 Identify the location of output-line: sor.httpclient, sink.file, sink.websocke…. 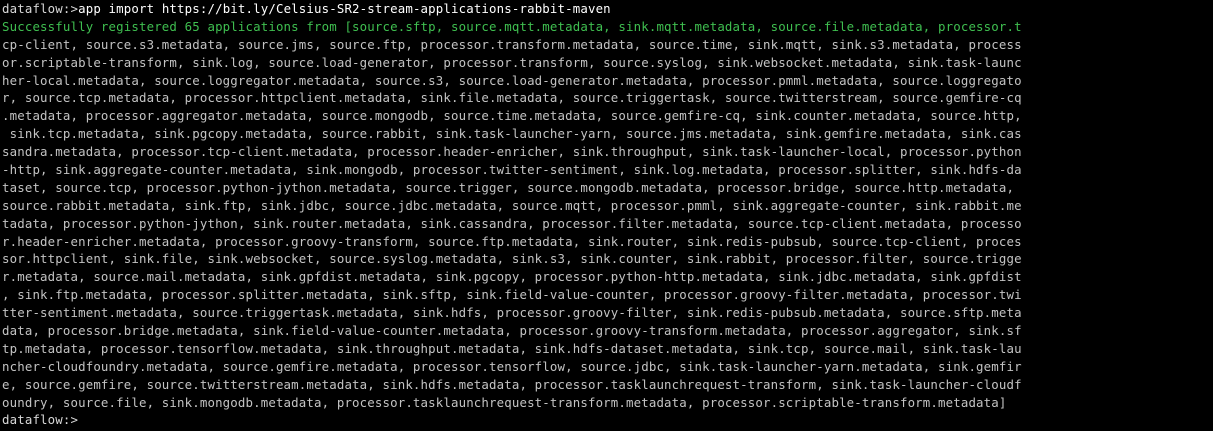
(512, 259).